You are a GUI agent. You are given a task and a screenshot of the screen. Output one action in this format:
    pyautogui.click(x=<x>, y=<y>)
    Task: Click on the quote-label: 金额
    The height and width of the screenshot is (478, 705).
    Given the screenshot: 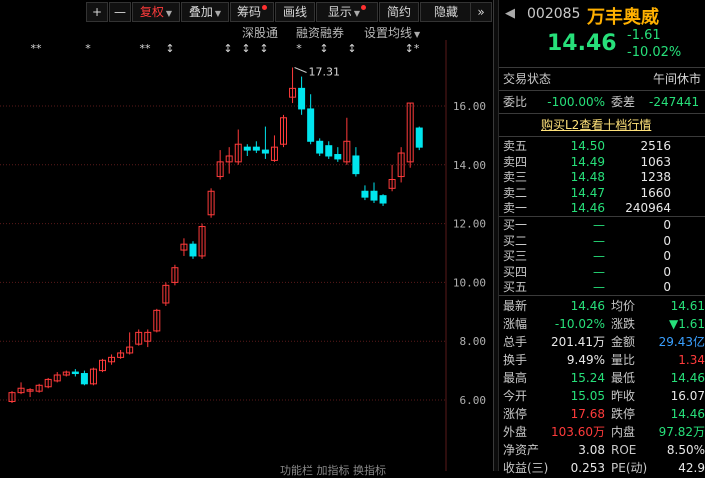 What is the action you would take?
    pyautogui.click(x=623, y=342)
    